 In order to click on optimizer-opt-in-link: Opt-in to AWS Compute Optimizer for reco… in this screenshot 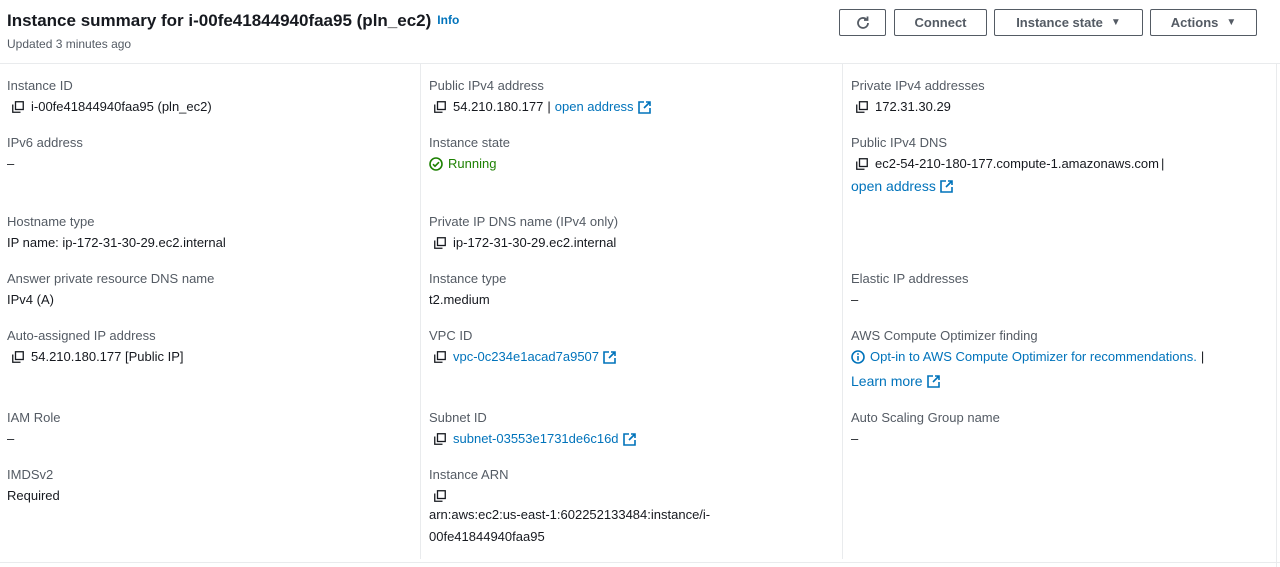, I will do `click(1033, 357)`.